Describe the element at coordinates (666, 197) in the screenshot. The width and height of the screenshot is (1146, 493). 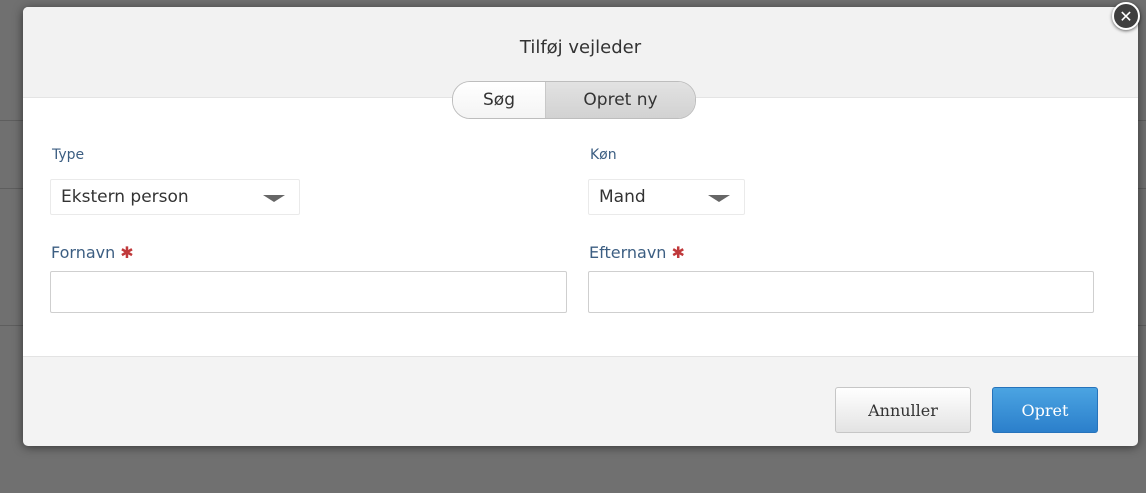
I see `gender-select: Mand` at that location.